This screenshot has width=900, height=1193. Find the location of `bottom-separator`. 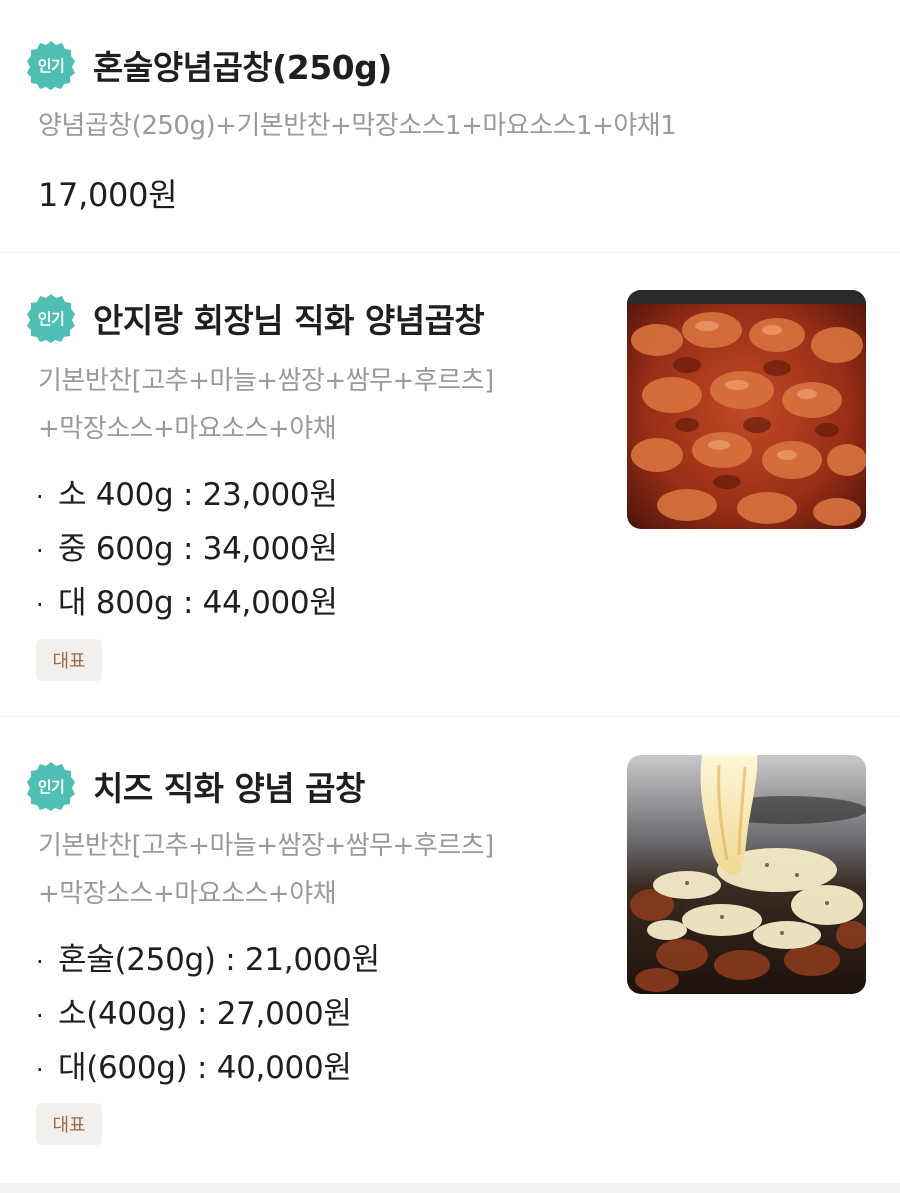

bottom-separator is located at coordinates (450, 1188).